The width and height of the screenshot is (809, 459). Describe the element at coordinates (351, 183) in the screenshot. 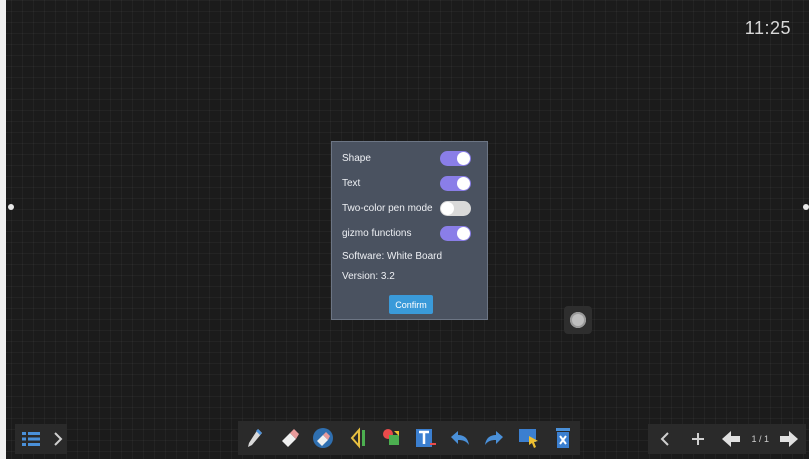

I see `text-label: Text` at that location.